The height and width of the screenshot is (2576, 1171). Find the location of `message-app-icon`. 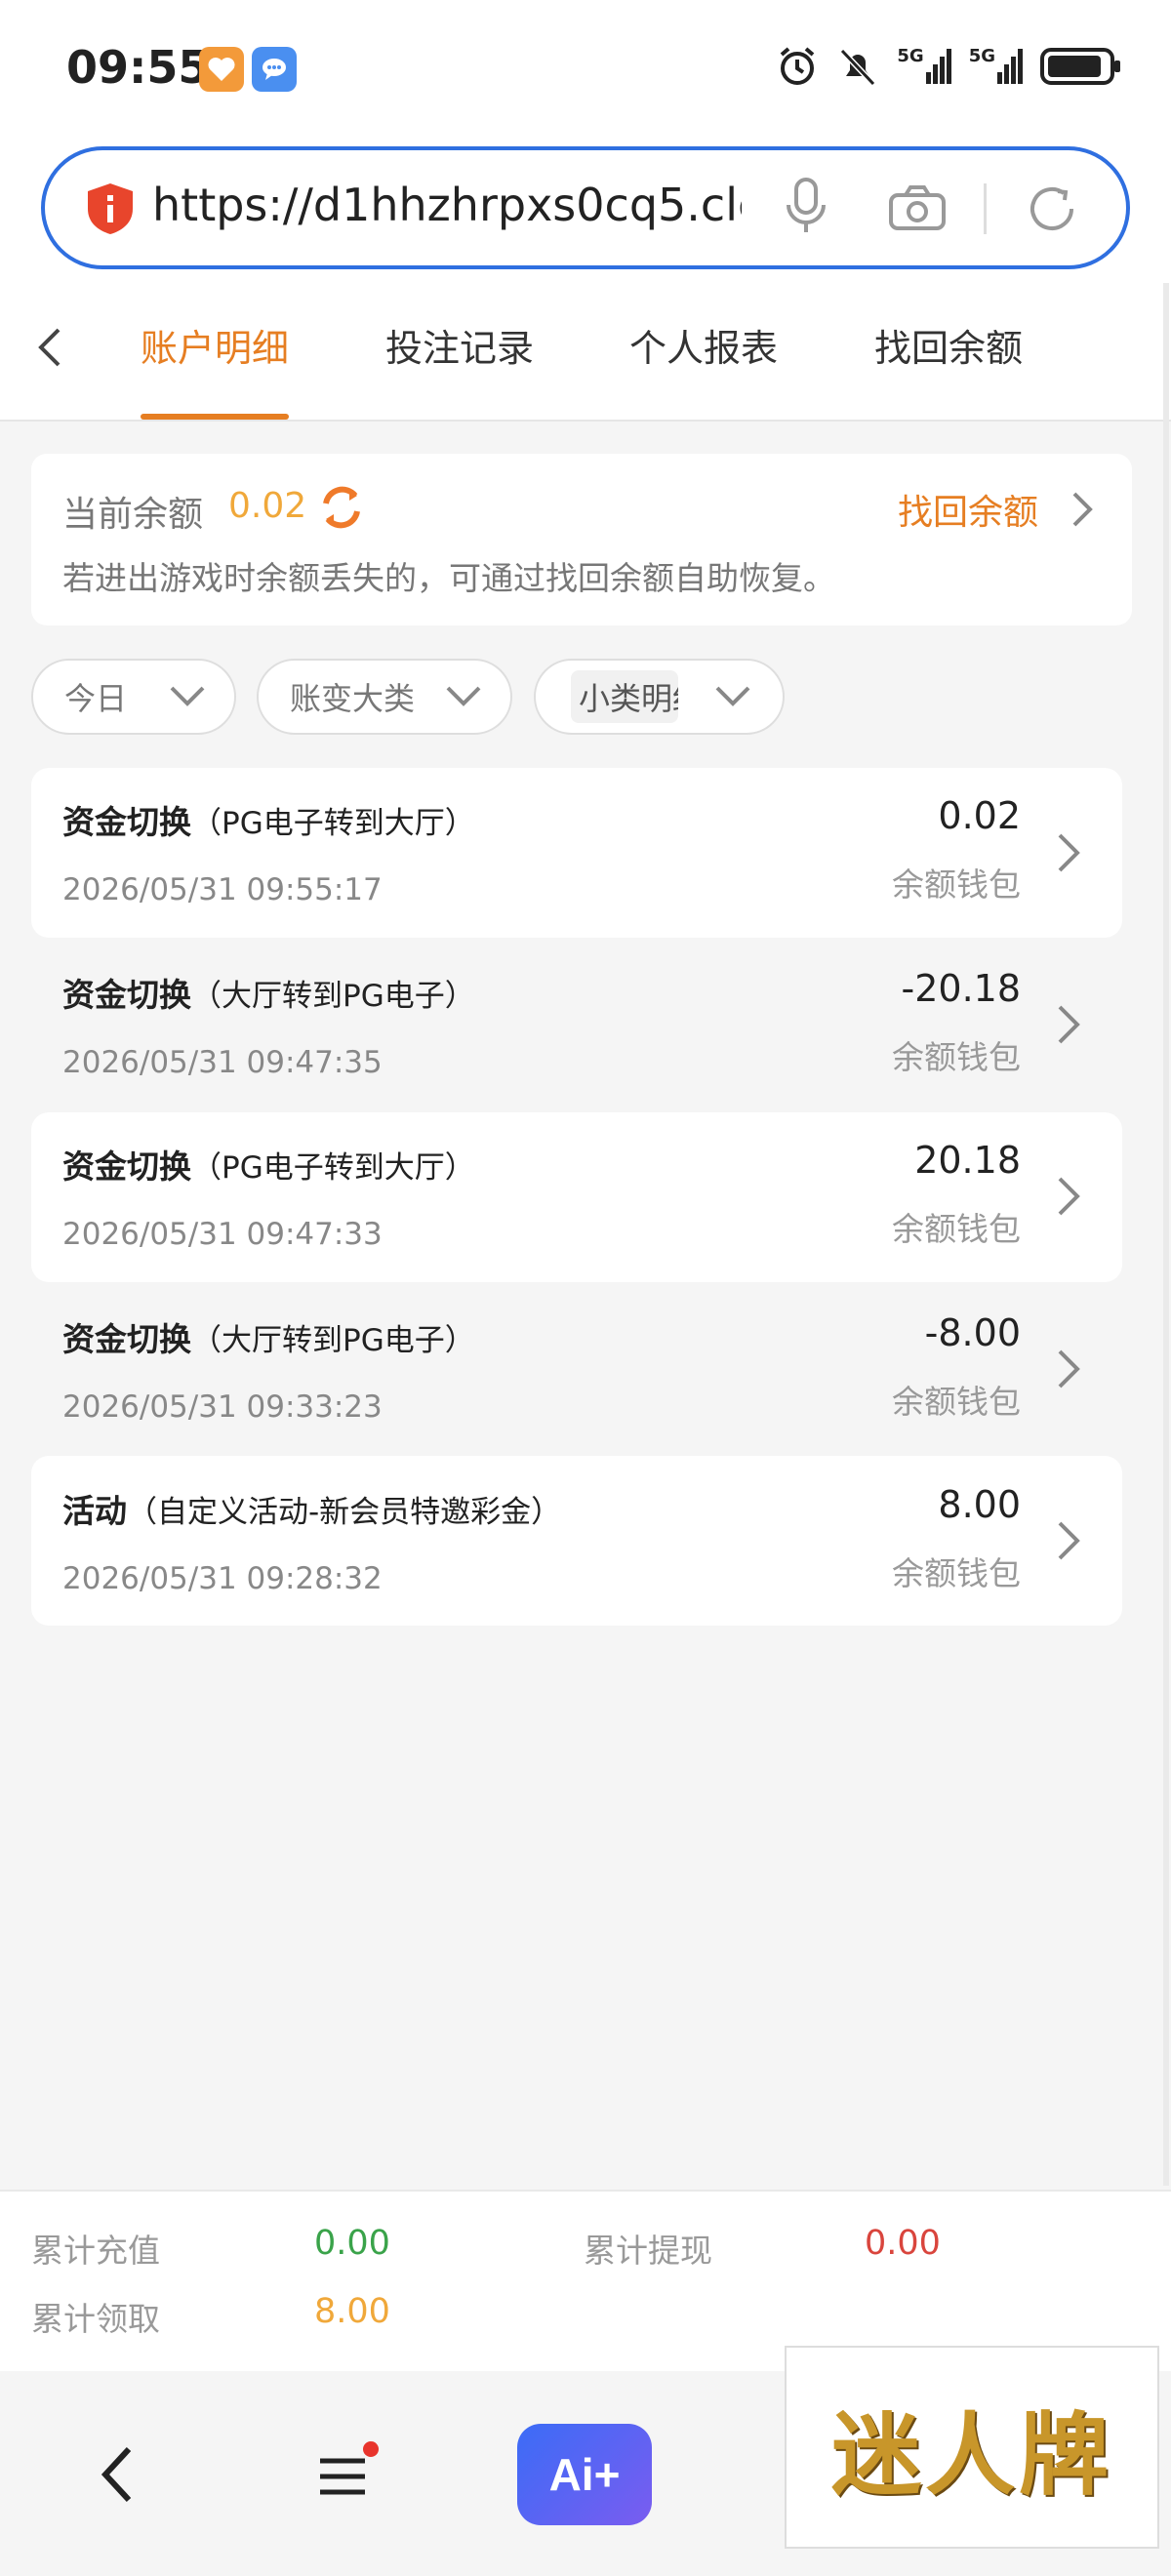

message-app-icon is located at coordinates (274, 69).